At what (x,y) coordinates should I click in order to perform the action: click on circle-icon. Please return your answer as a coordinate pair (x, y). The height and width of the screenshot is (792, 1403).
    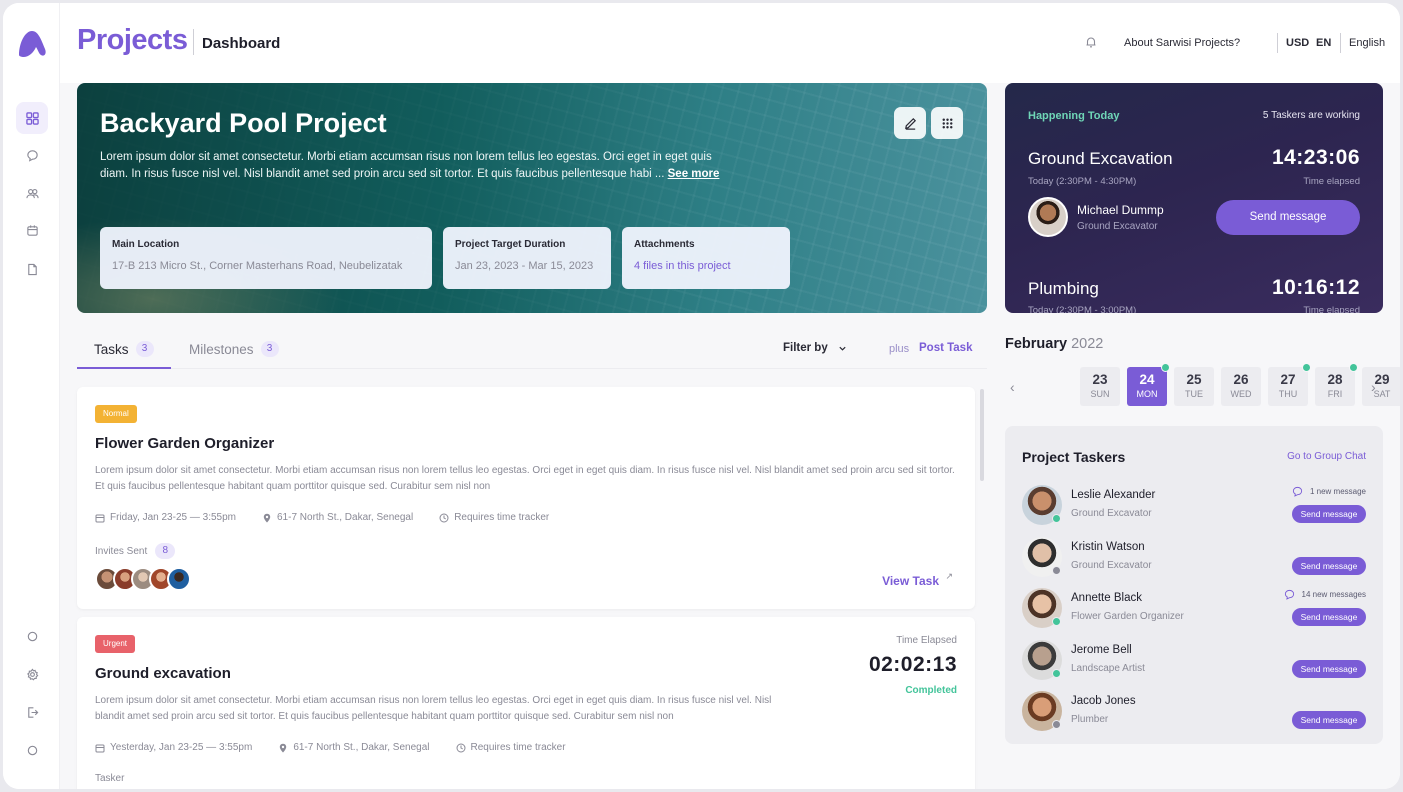
    Looking at the image, I should click on (32, 636).